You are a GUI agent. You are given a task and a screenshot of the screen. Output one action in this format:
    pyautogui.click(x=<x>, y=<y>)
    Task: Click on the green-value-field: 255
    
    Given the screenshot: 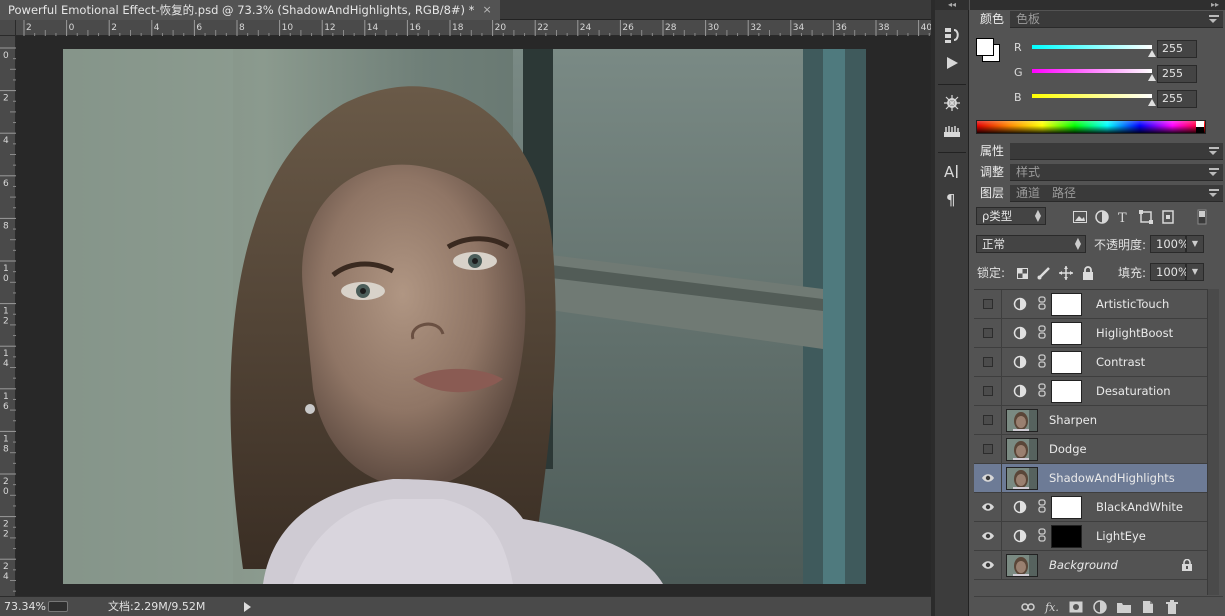 What is the action you would take?
    pyautogui.click(x=1177, y=74)
    